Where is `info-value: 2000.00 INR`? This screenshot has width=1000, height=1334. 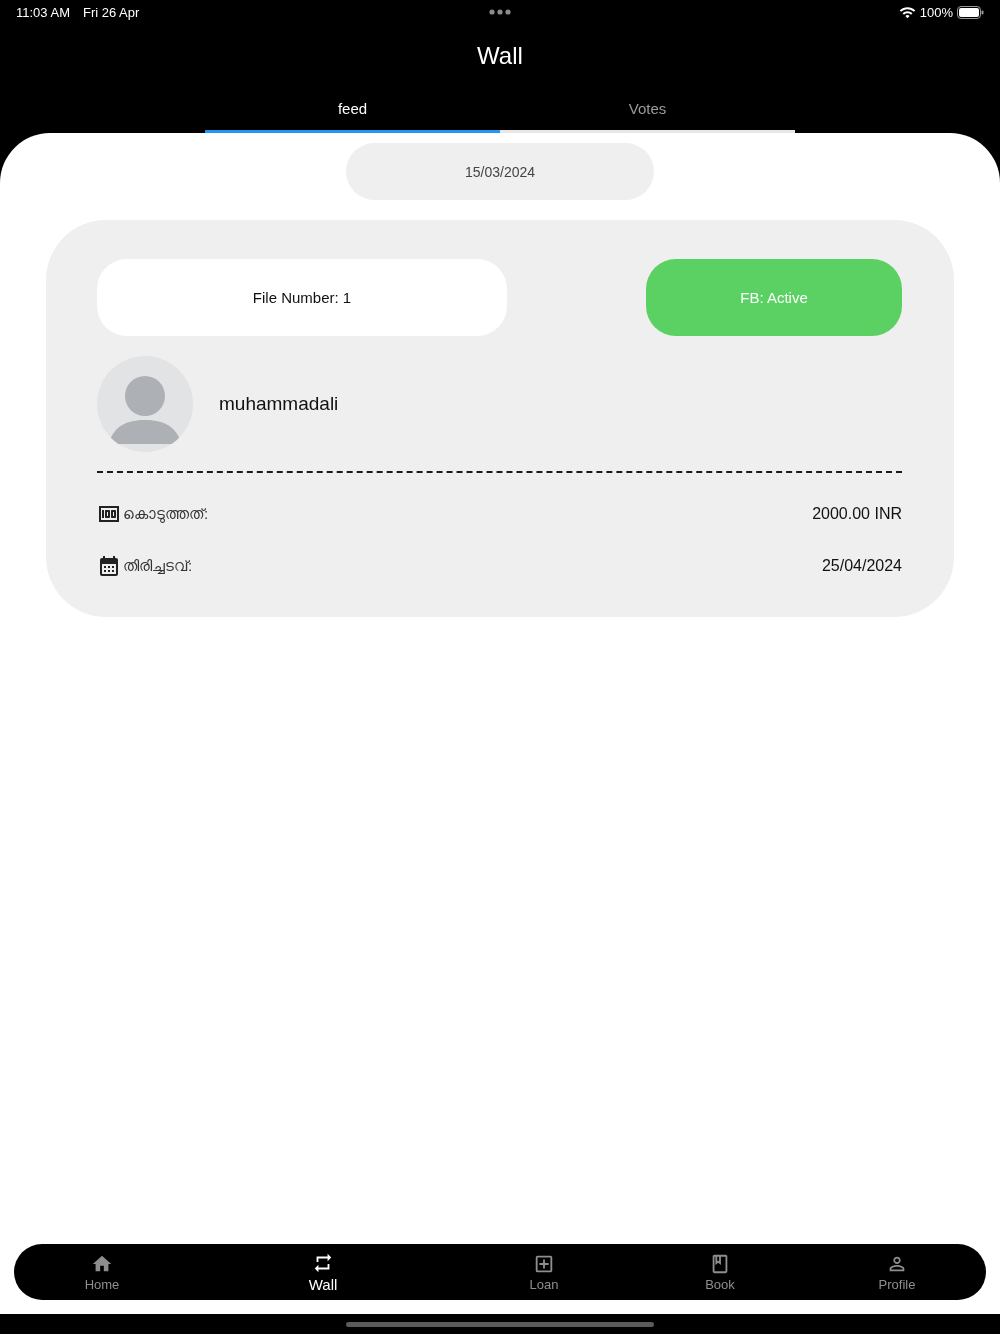
info-value: 2000.00 INR is located at coordinates (857, 514).